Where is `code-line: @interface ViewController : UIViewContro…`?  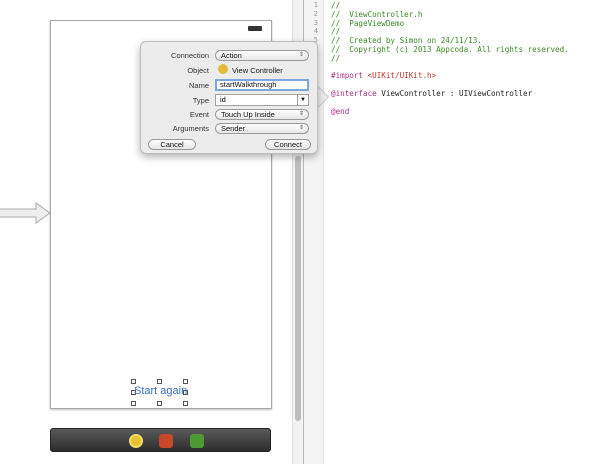
code-line: @interface ViewController : UIViewContro… is located at coordinates (431, 93).